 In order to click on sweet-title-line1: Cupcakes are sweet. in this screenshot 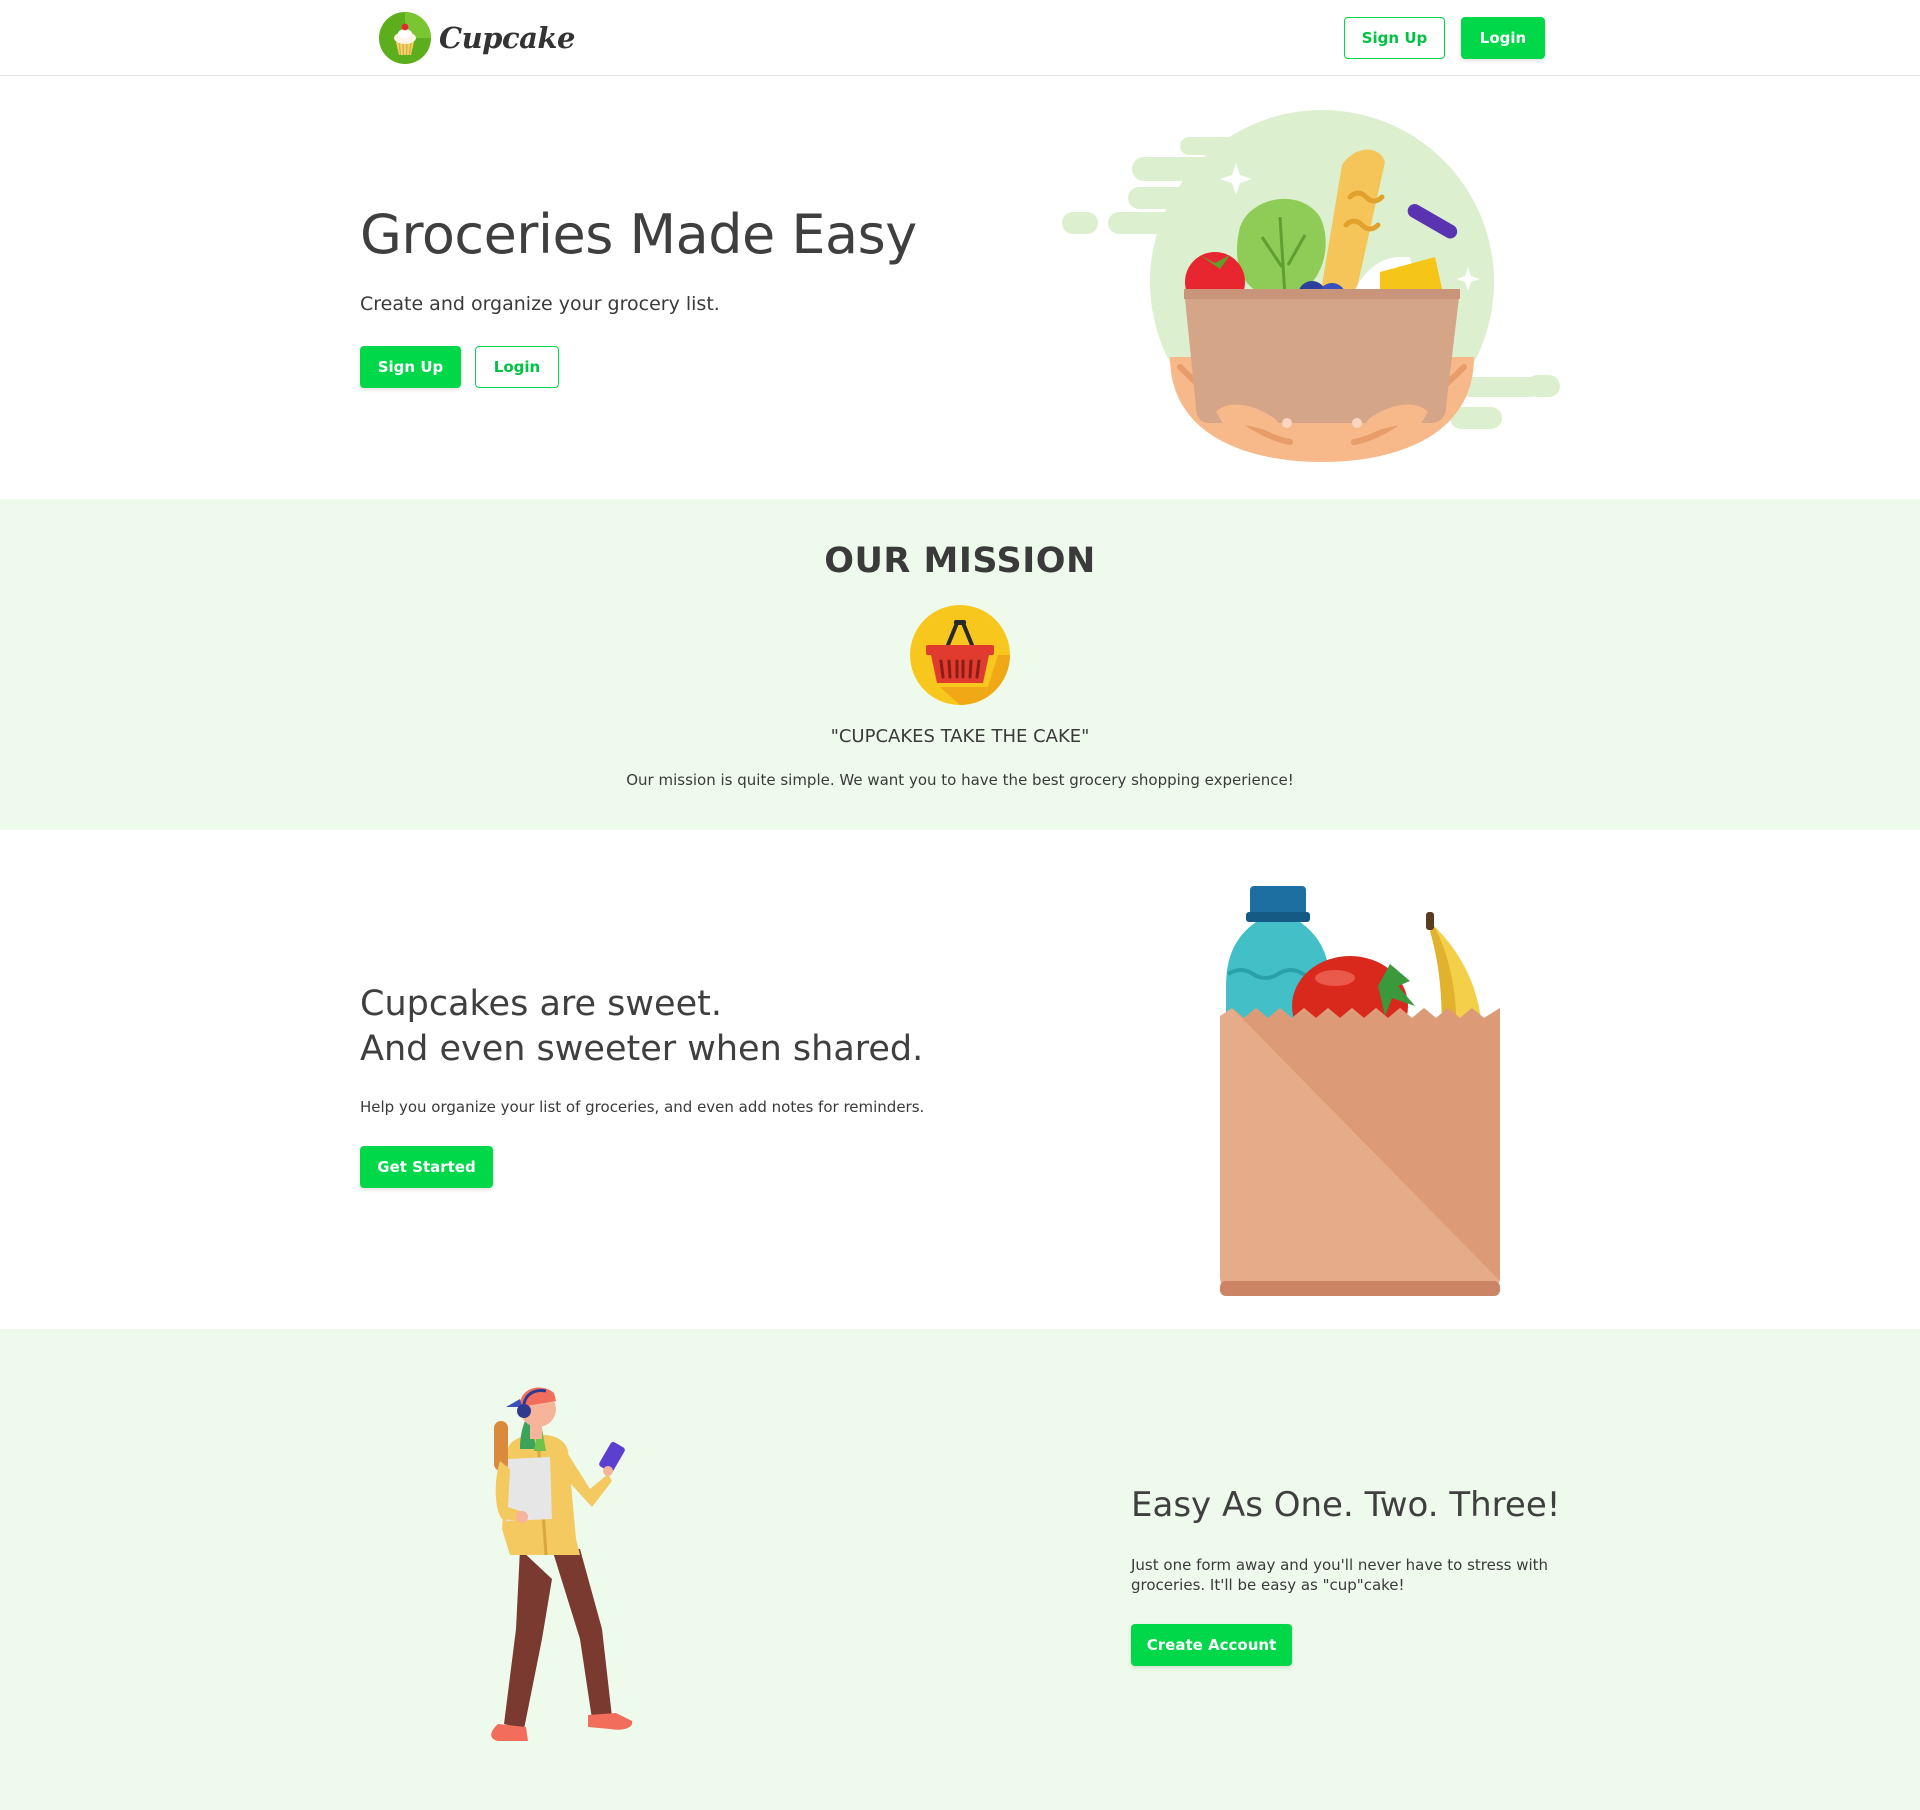, I will do `click(541, 1004)`.